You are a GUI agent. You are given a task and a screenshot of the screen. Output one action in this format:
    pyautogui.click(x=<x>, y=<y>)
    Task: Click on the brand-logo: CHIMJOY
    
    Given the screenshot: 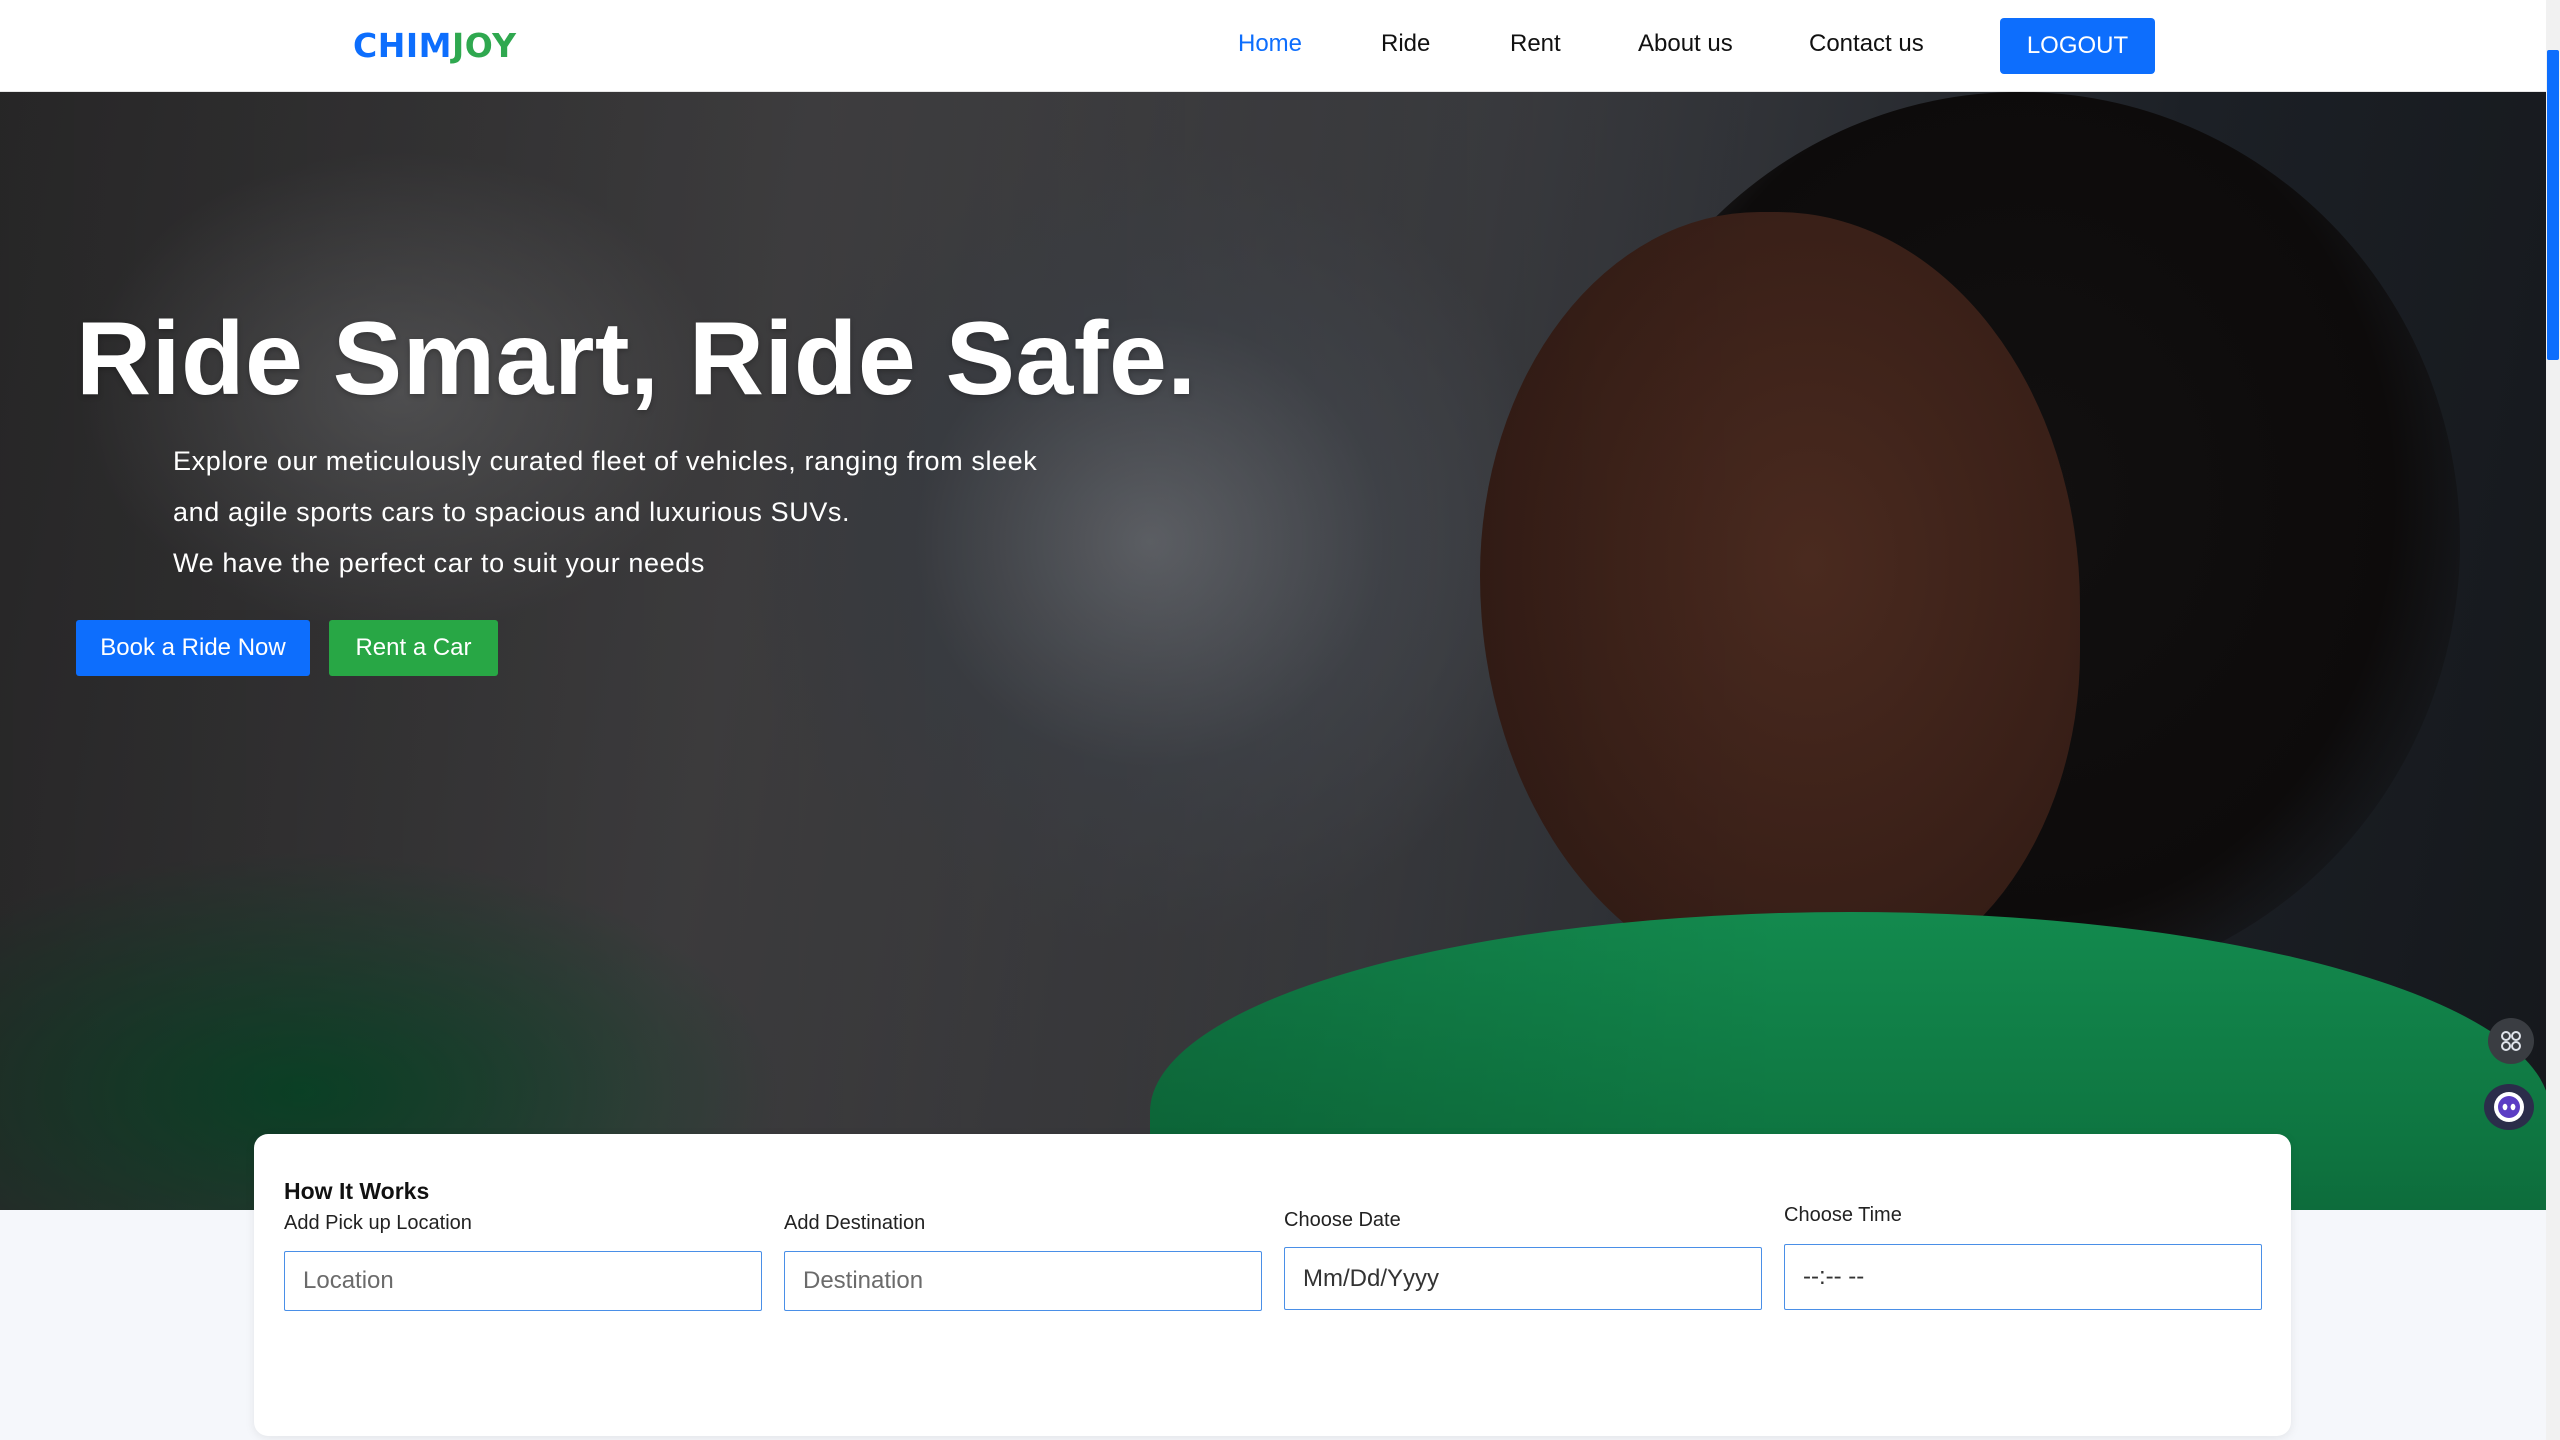 What is the action you would take?
    pyautogui.click(x=435, y=45)
    